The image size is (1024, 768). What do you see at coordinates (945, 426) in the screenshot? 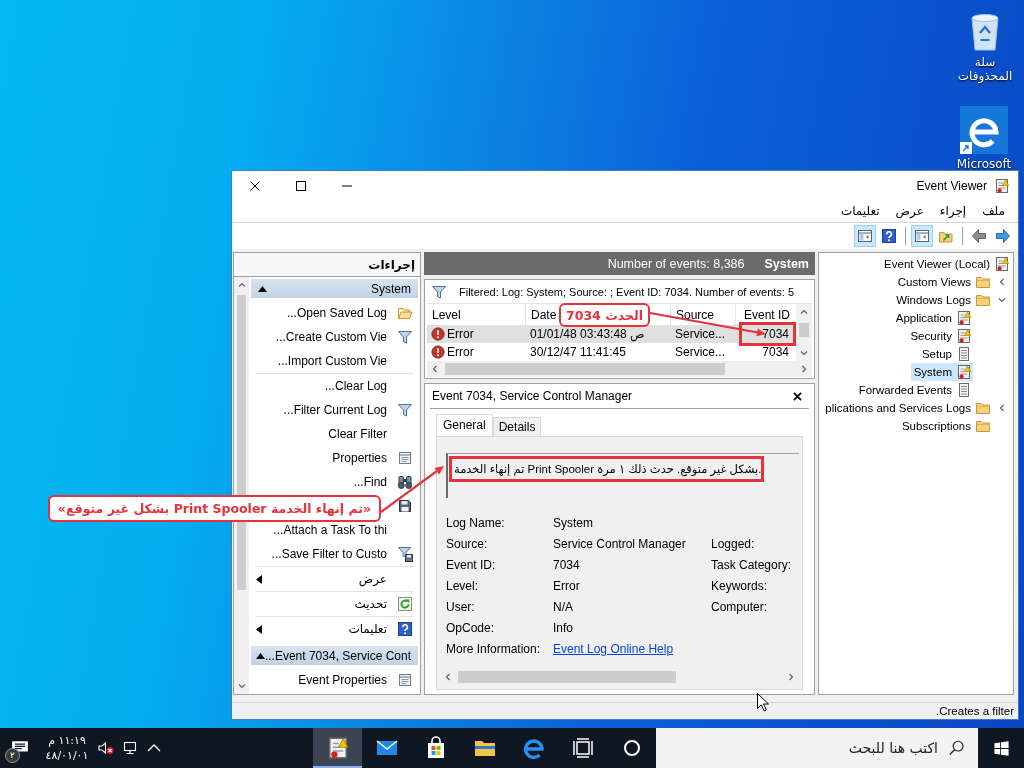
I see `tree-item: Subscriptions` at bounding box center [945, 426].